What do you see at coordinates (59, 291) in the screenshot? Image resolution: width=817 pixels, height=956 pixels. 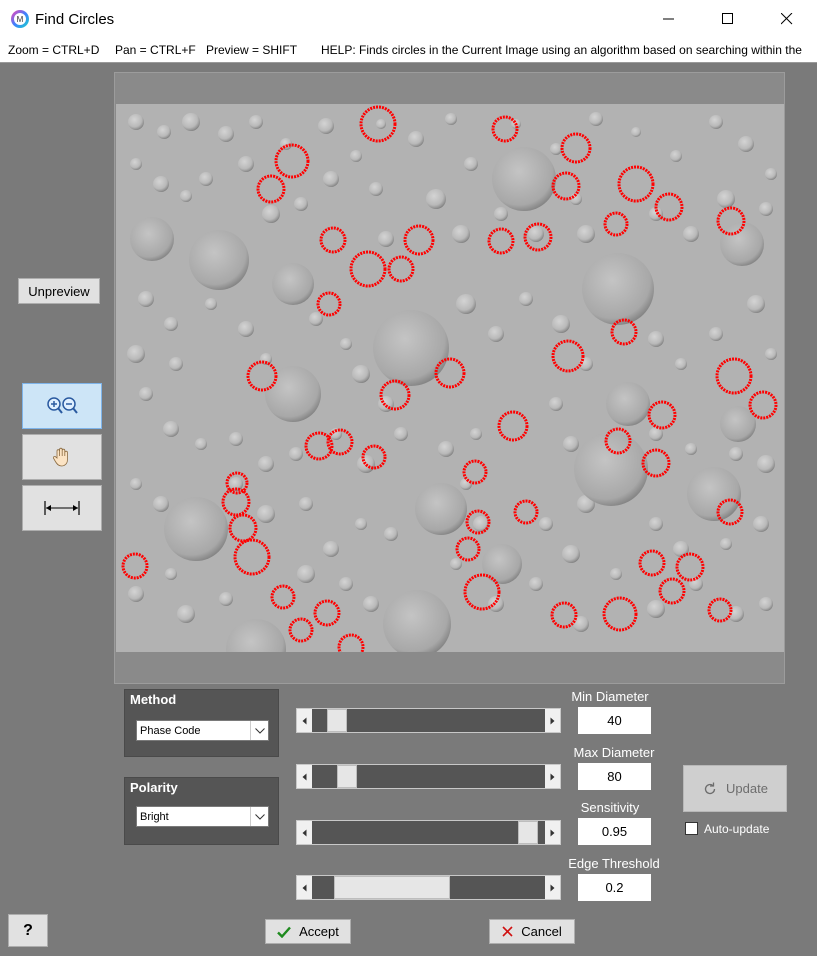 I see `unpreview-button: Unpreview` at bounding box center [59, 291].